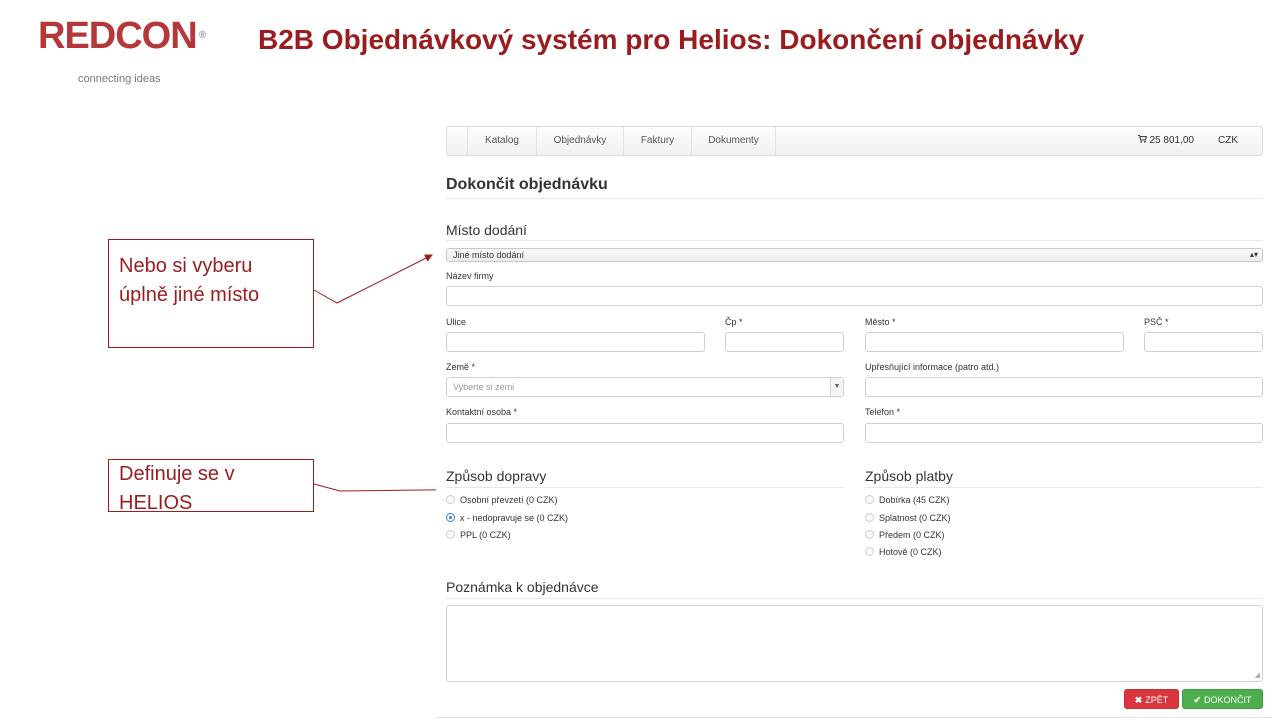 Image resolution: width=1280 pixels, height=720 pixels. Describe the element at coordinates (373, 279) in the screenshot. I see `arrow-to-select` at that location.